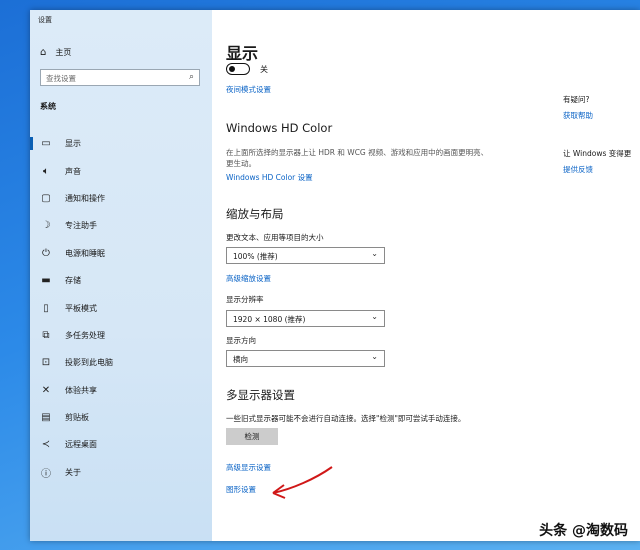 The image size is (640, 550). Describe the element at coordinates (245, 299) in the screenshot. I see `resolution-label: 显示分辨率` at that location.